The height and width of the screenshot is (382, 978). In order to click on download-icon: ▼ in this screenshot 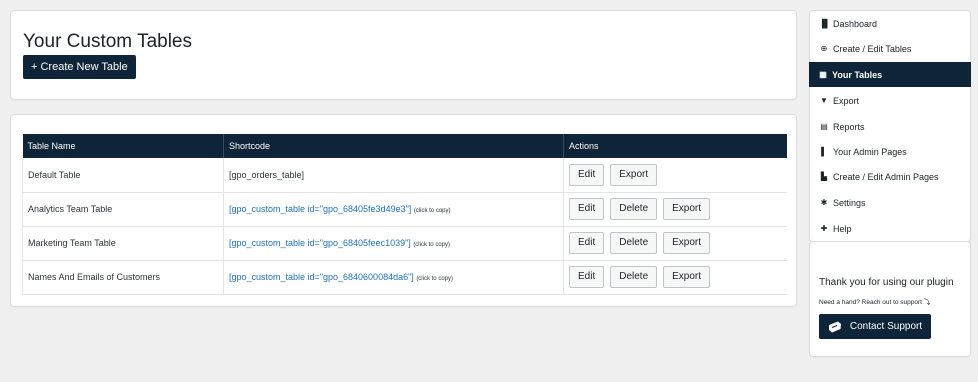, I will do `click(824, 100)`.